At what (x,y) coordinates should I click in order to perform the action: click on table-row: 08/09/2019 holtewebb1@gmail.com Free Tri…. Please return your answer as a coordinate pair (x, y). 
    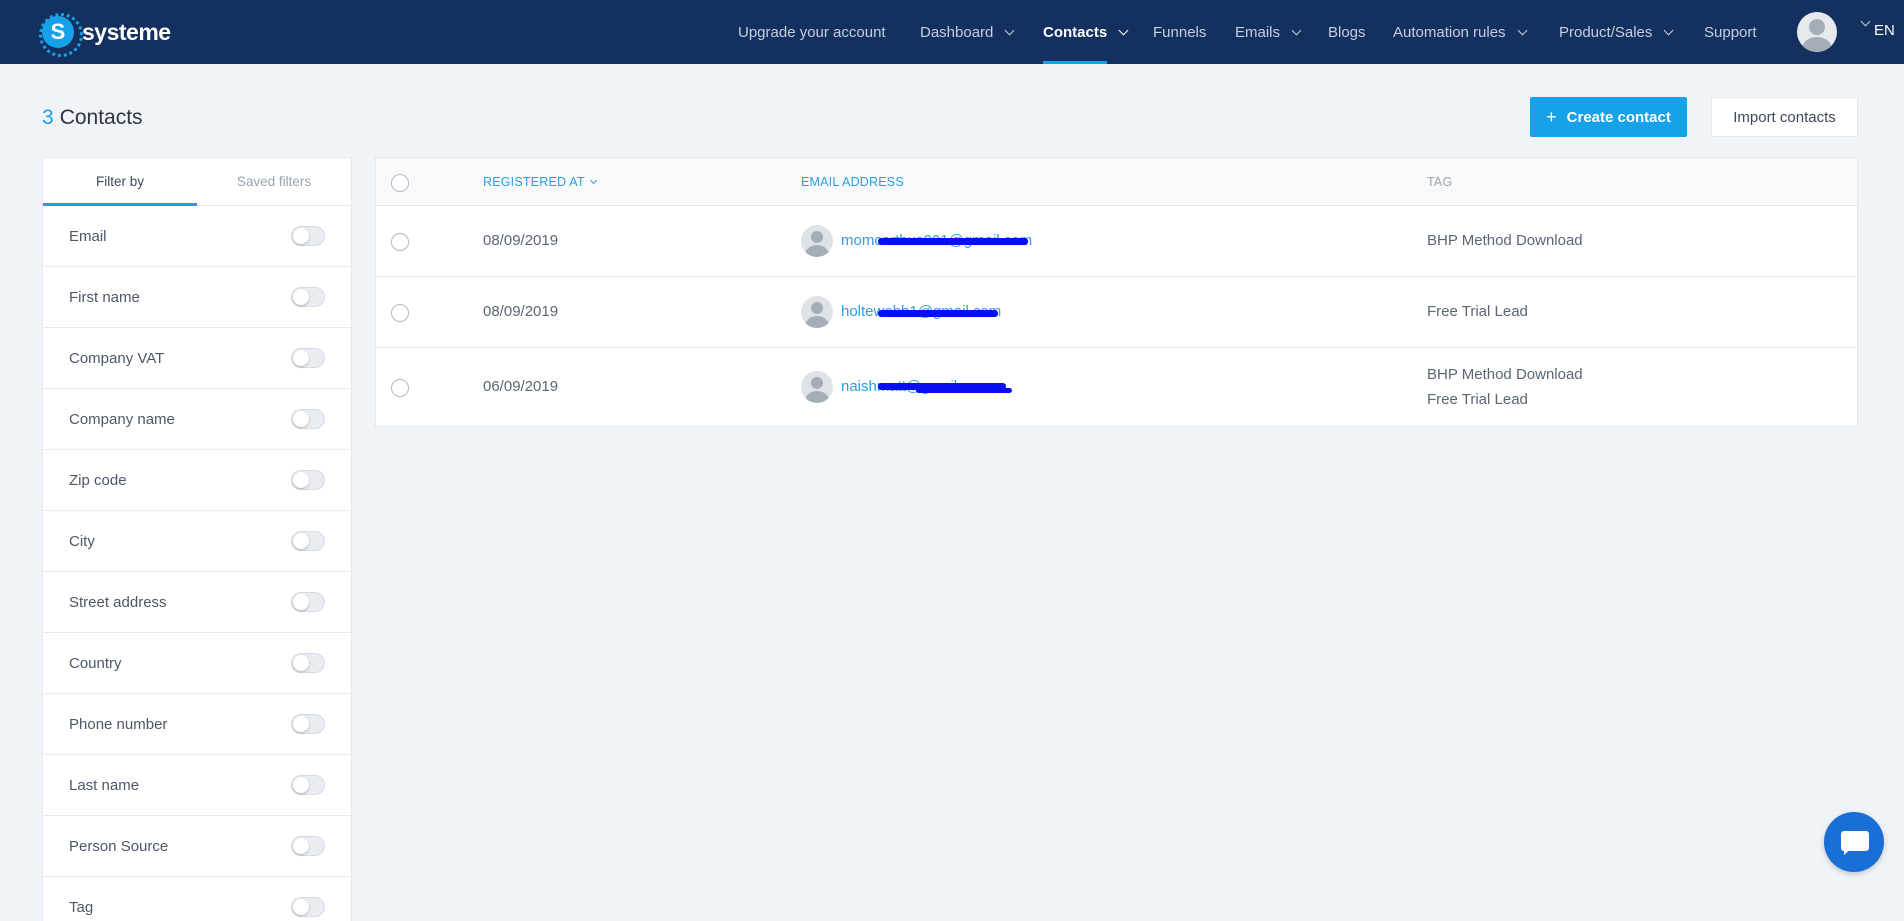
    Looking at the image, I should click on (1116, 312).